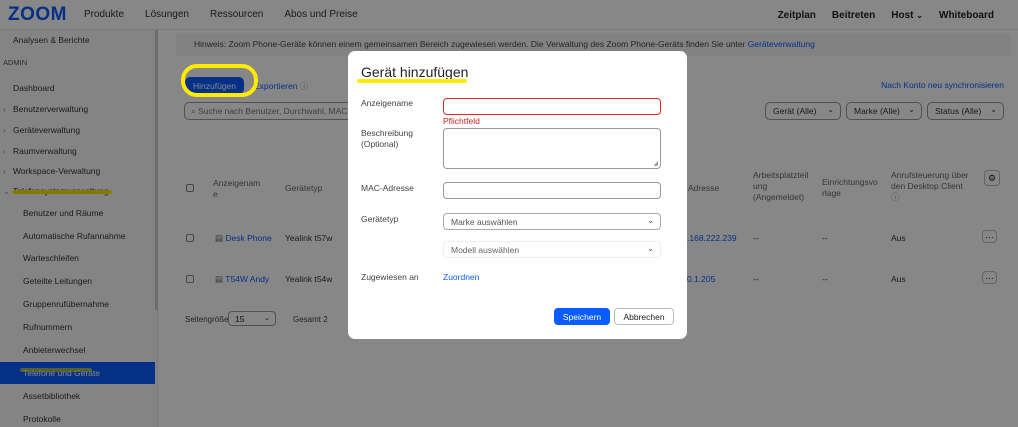 This screenshot has width=1018, height=427. What do you see at coordinates (582, 316) in the screenshot?
I see `save-button: Speichern` at bounding box center [582, 316].